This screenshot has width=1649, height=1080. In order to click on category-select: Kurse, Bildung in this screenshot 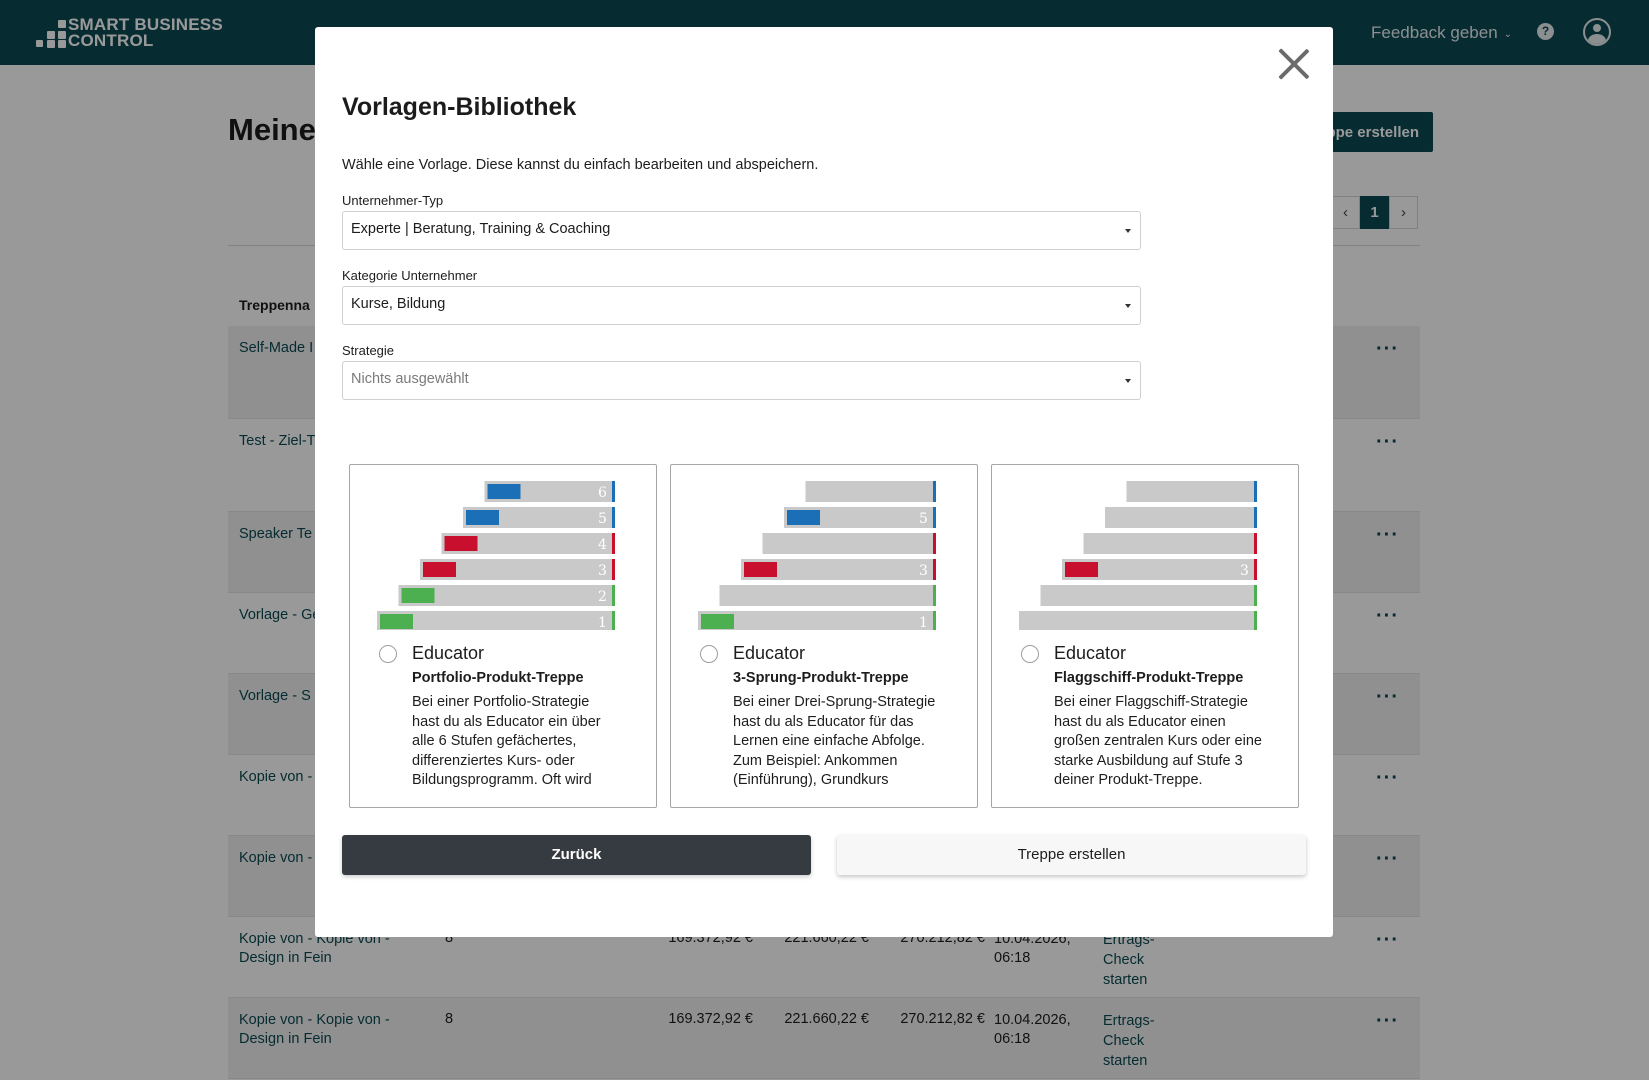, I will do `click(741, 305)`.